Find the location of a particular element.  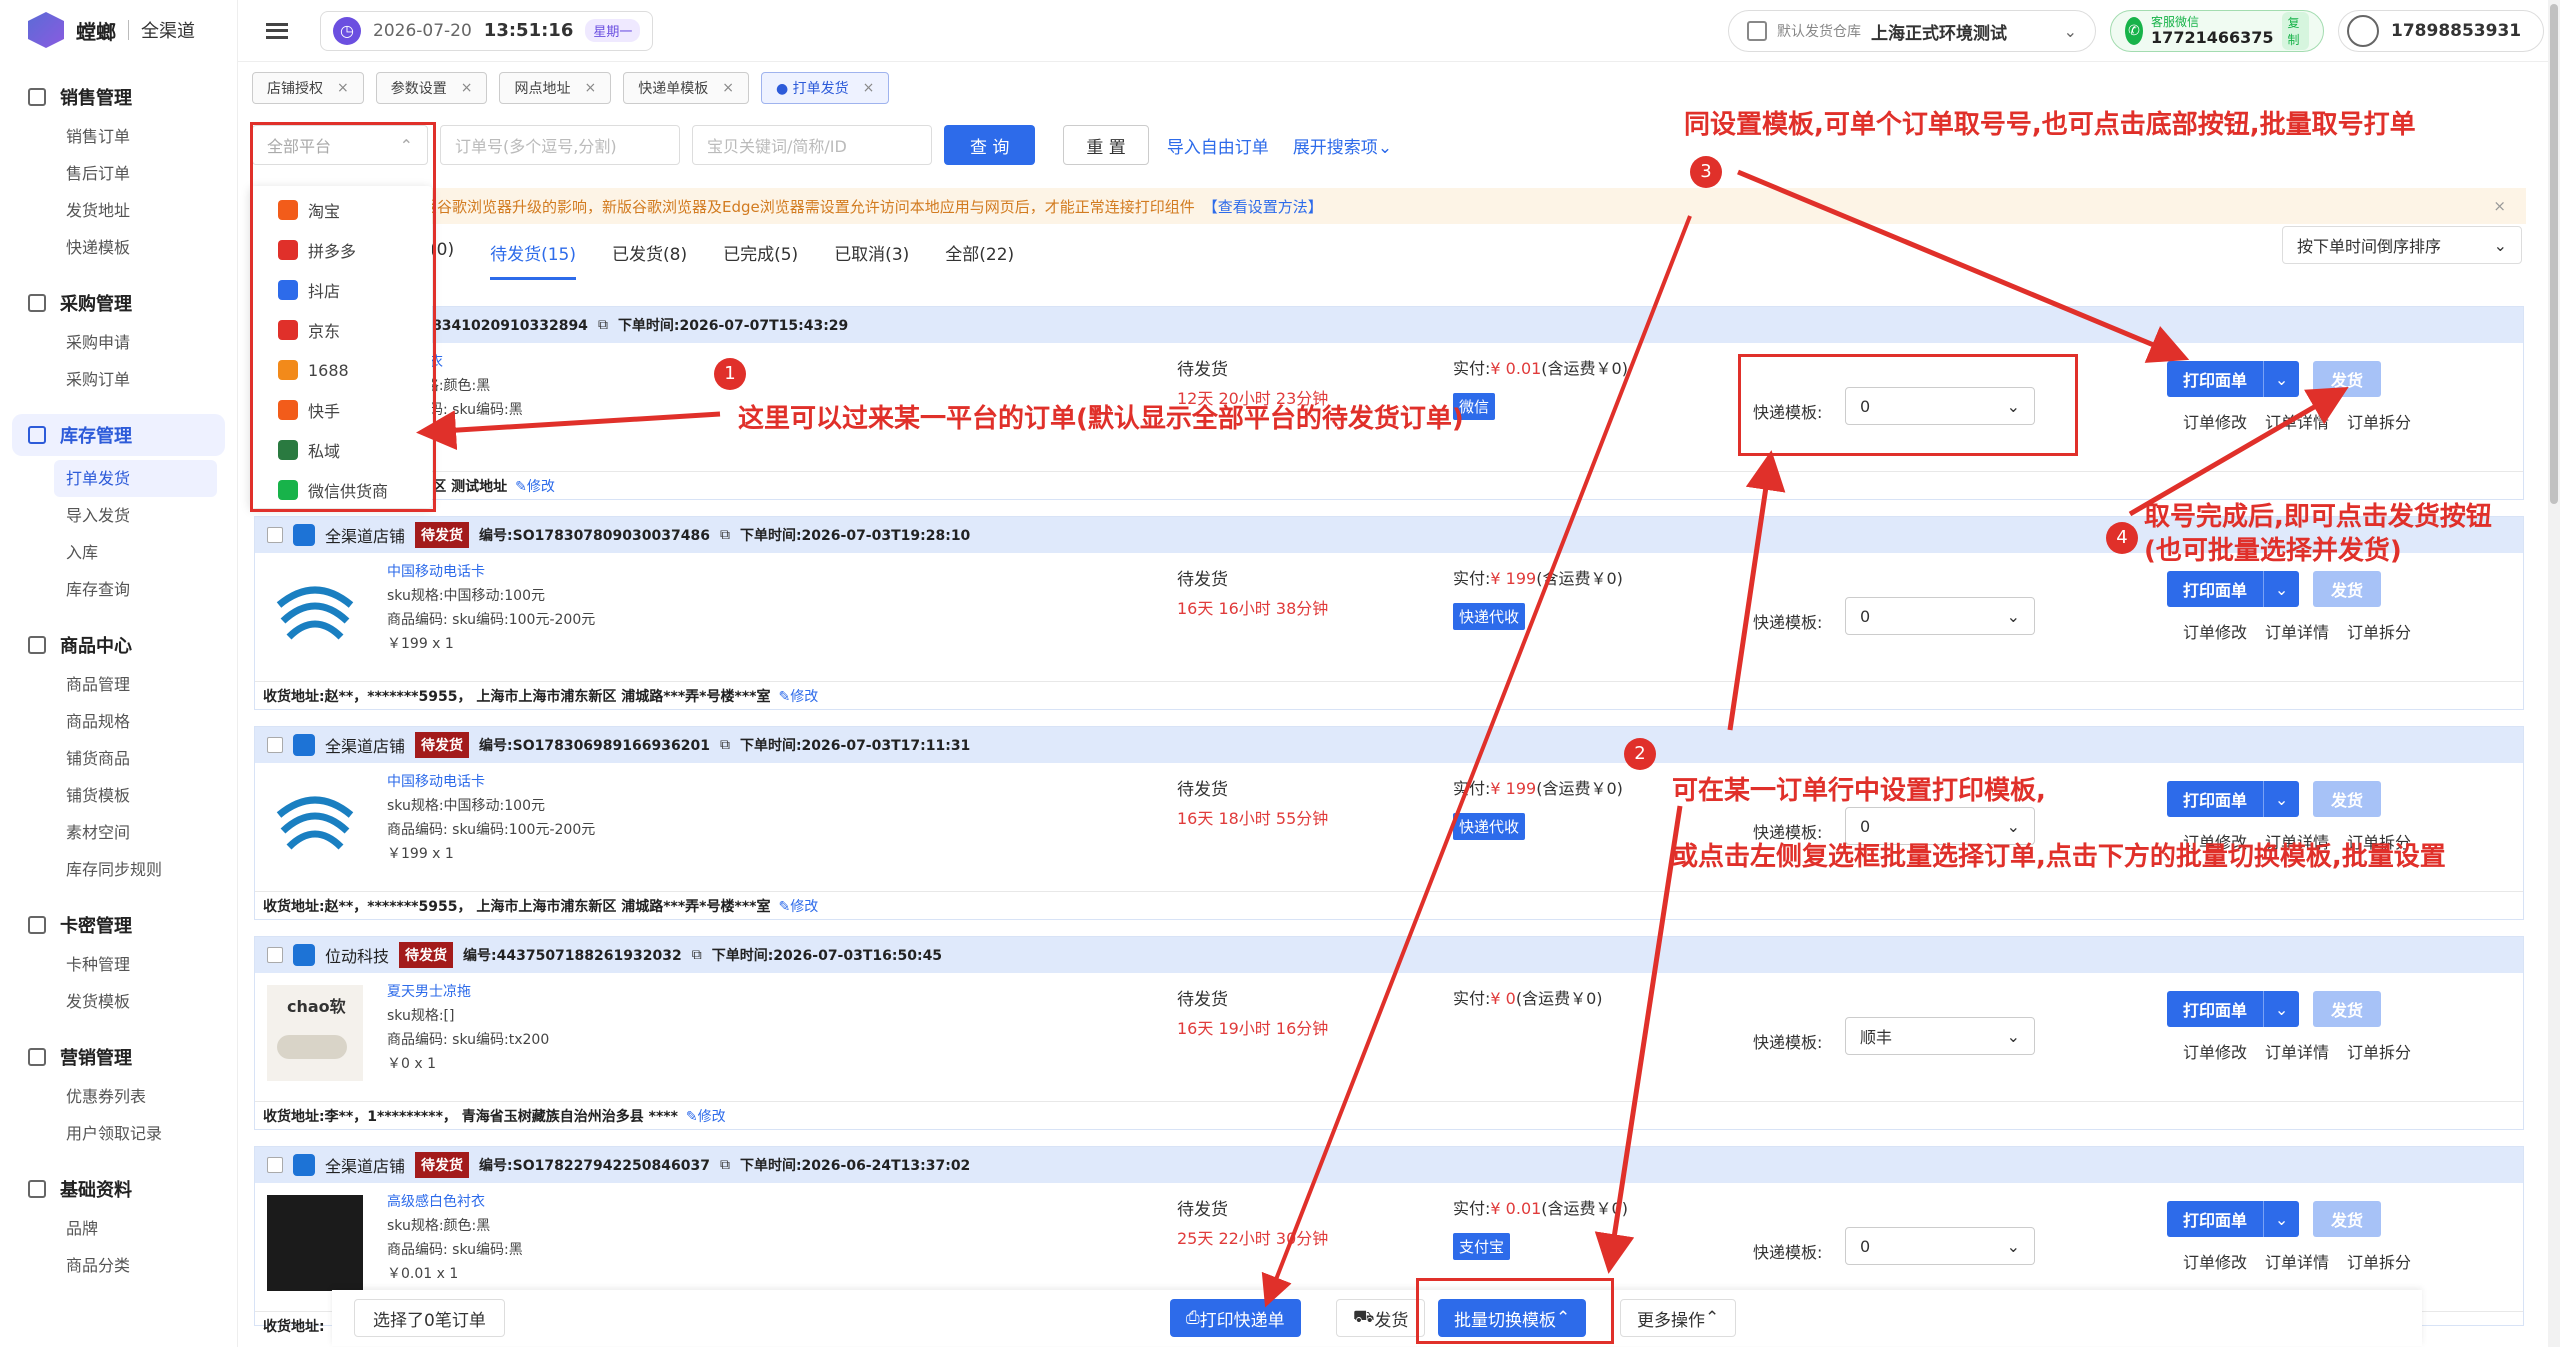

status-tab: 已完成(5) is located at coordinates (760, 260).